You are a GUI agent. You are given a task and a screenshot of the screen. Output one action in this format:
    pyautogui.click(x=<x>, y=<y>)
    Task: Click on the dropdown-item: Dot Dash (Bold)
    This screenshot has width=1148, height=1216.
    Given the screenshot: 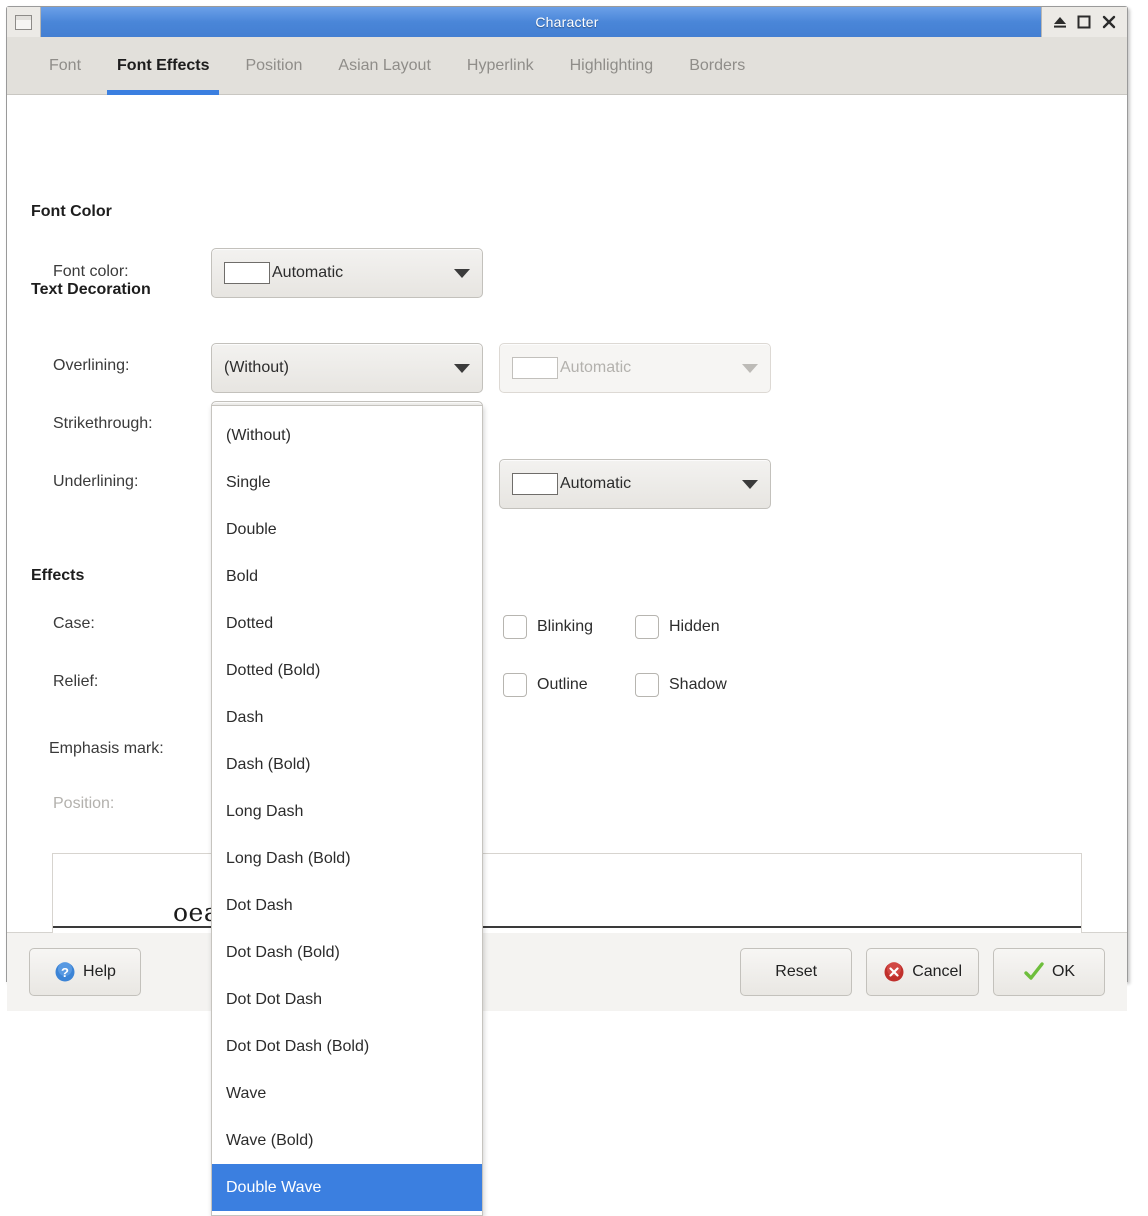 What is the action you would take?
    pyautogui.click(x=347, y=952)
    